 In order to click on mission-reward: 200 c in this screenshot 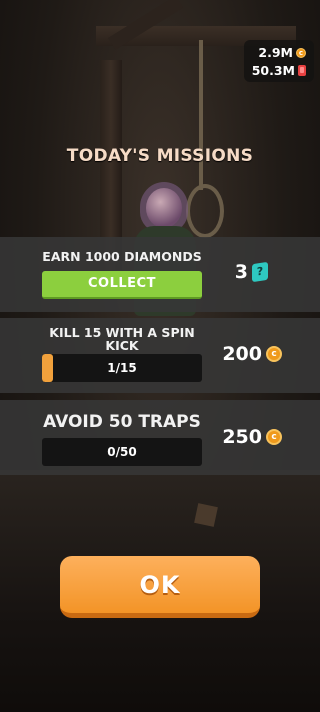, I will do `click(252, 354)`.